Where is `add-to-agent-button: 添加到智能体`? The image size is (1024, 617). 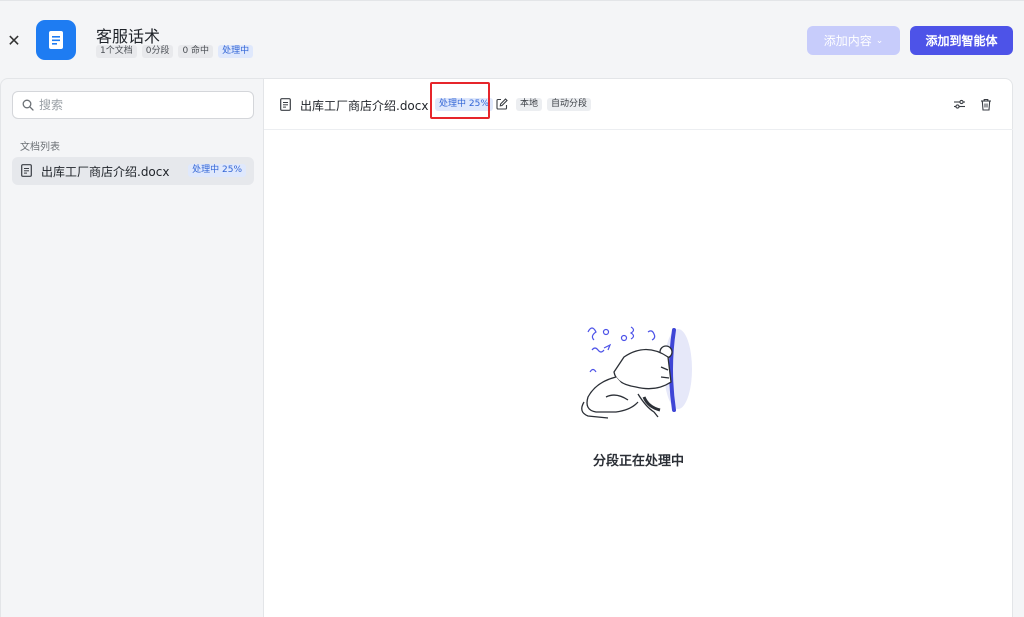
add-to-agent-button: 添加到智能体 is located at coordinates (961, 40).